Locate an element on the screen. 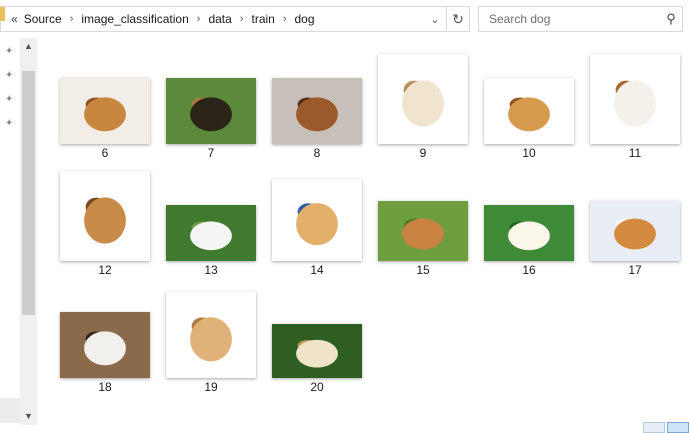 This screenshot has width=689, height=433. file-name-label: 19 is located at coordinates (211, 387).